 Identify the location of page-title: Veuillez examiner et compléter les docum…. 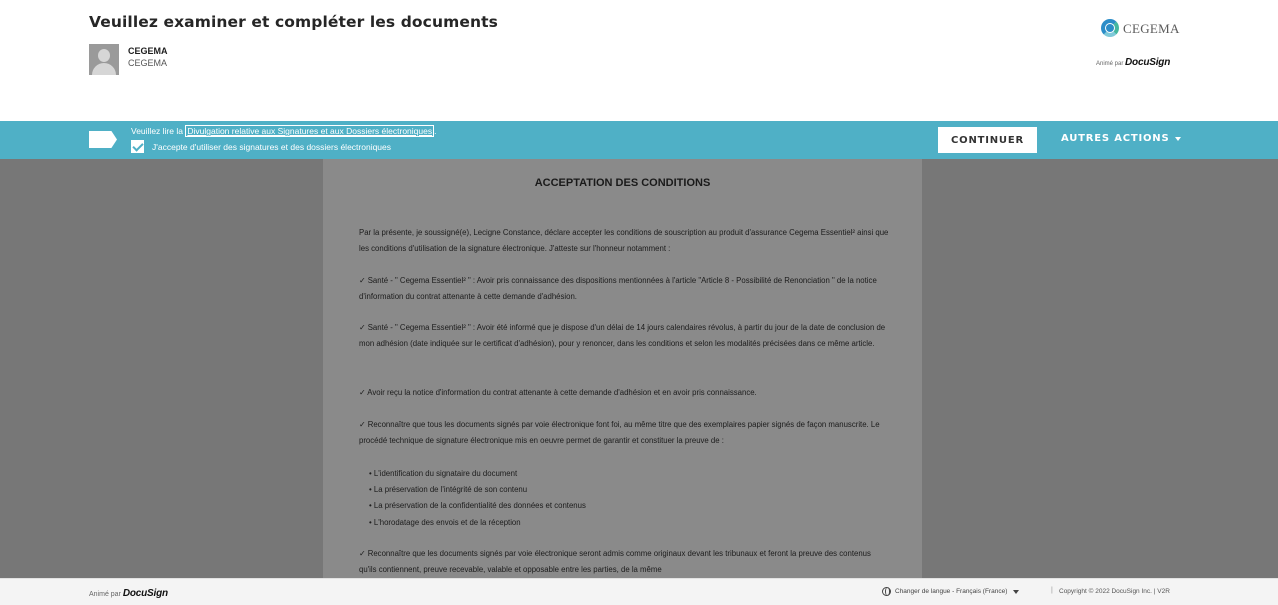
(293, 22).